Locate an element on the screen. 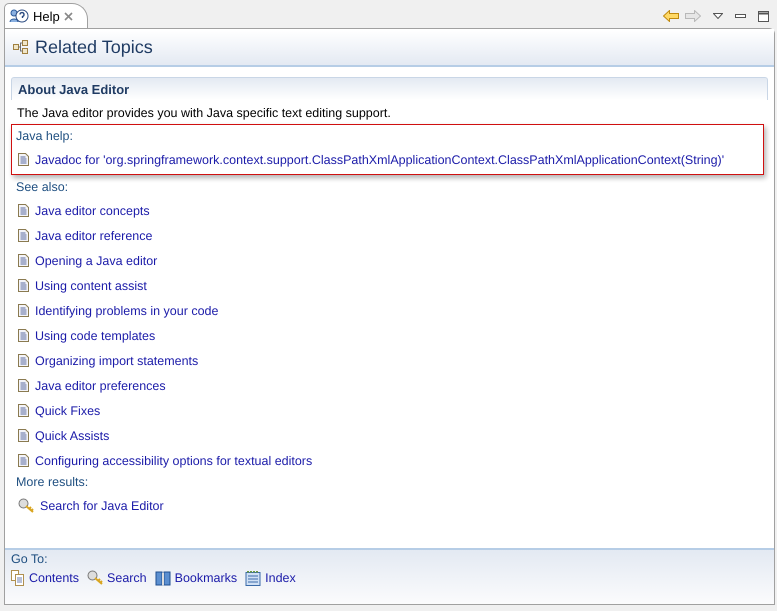 This screenshot has width=777, height=611. group-label: Java help: is located at coordinates (45, 136).